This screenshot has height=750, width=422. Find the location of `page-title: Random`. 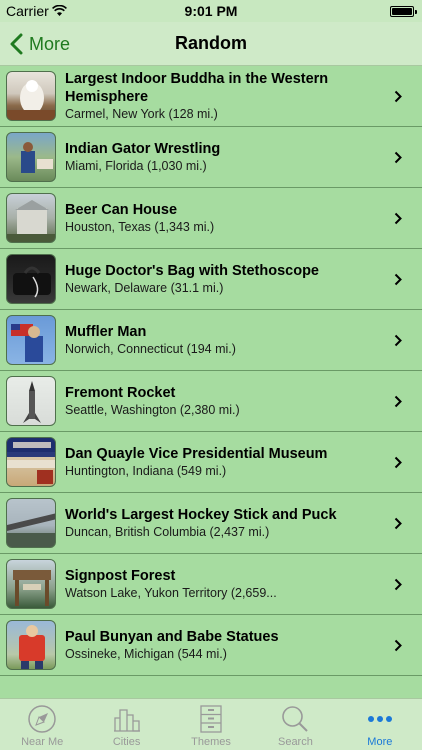

page-title: Random is located at coordinates (211, 43).